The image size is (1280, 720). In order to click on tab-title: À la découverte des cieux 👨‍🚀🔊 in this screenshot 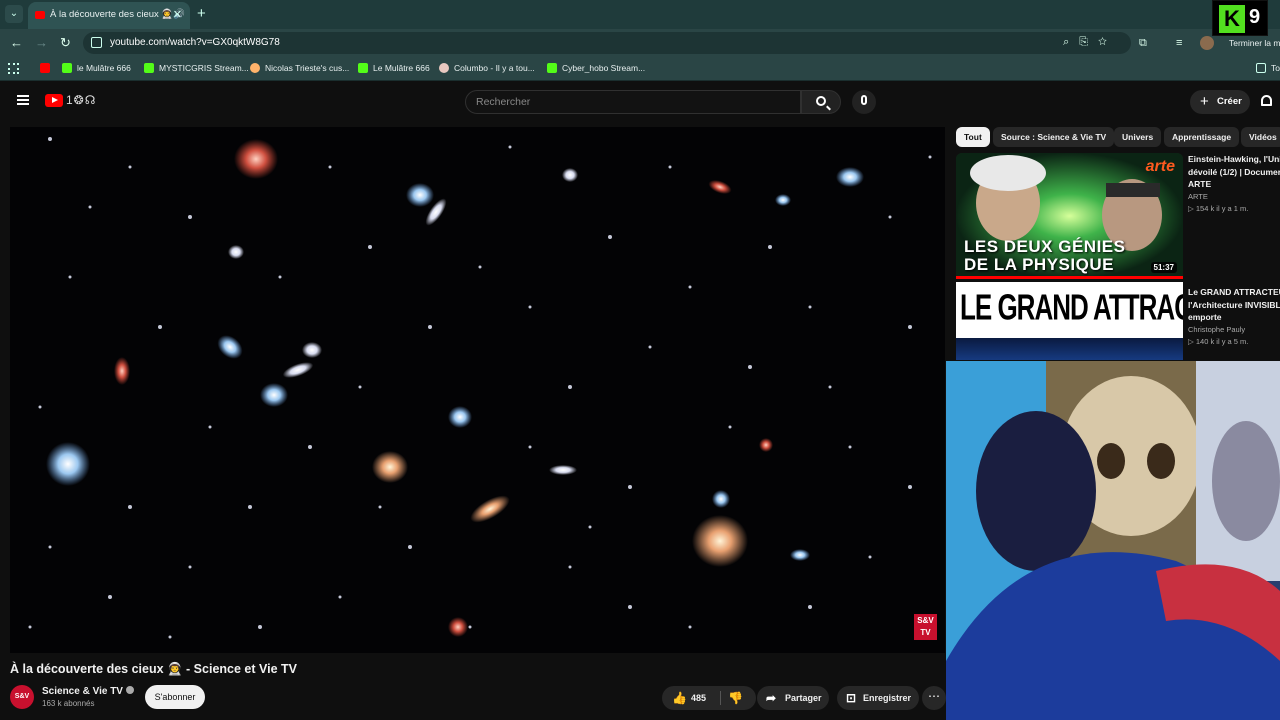, I will do `click(118, 14)`.